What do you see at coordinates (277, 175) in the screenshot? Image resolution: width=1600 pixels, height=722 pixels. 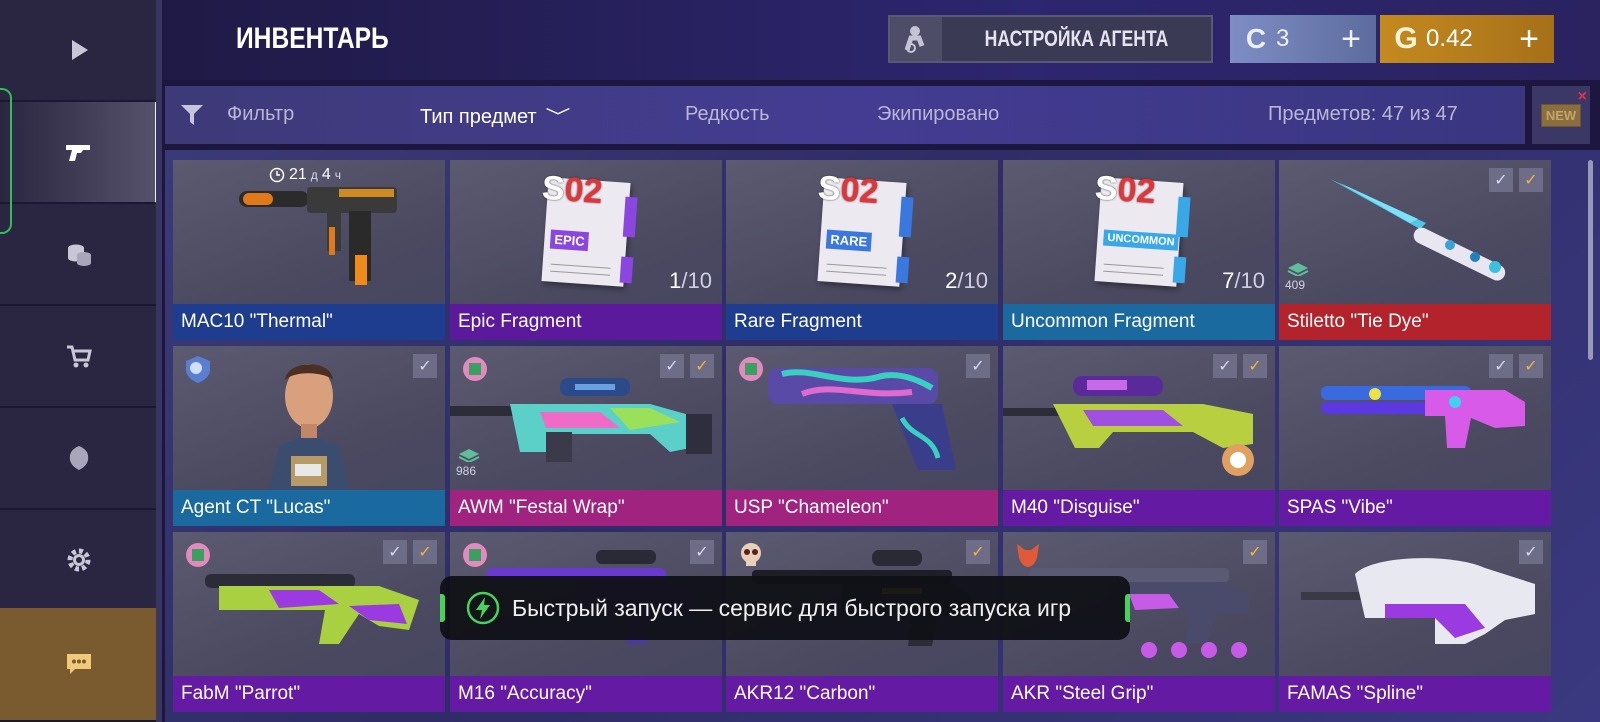 I see `clock-icon` at bounding box center [277, 175].